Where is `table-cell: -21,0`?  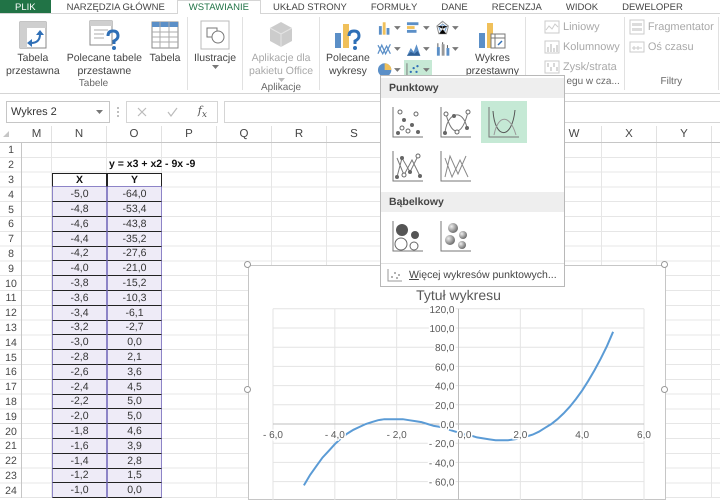
table-cell: -21,0 is located at coordinates (134, 268).